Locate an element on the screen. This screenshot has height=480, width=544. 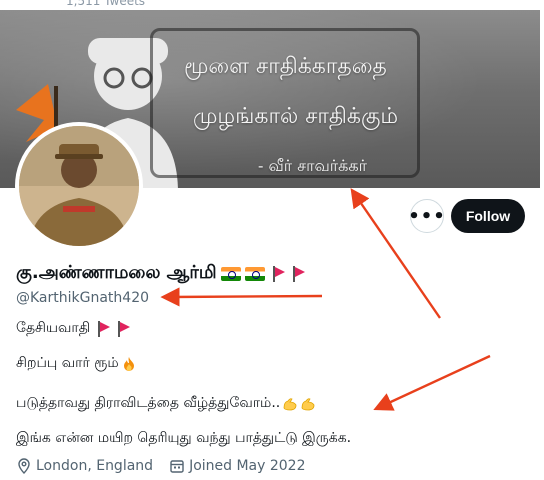
profile-meta-row: London, England Joined May 2022 is located at coordinates (161, 466).